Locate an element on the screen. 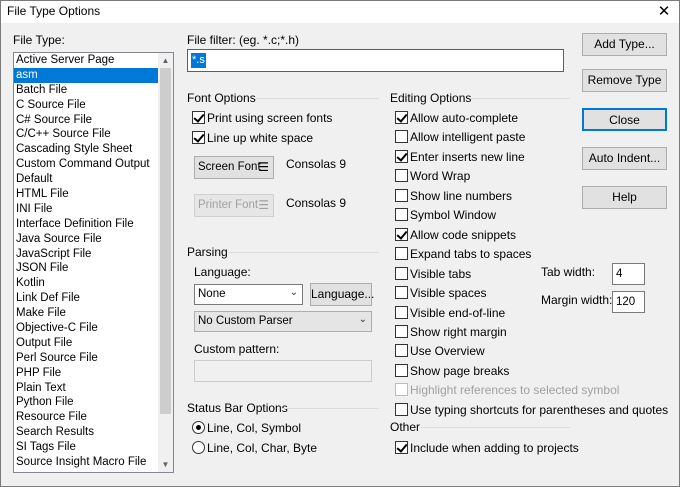  file-type-item: SI Tags File is located at coordinates (86, 447).